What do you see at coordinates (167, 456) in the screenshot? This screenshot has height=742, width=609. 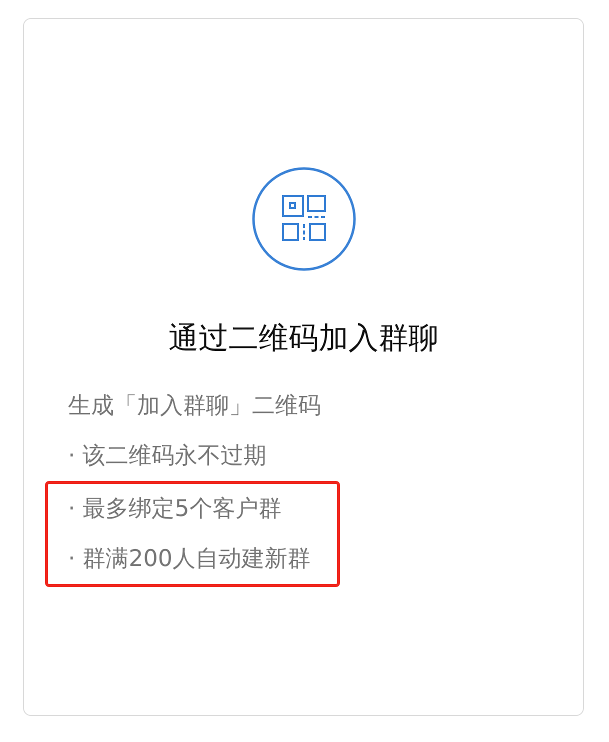 I see `feature-text: · 该二维码永不过期` at bounding box center [167, 456].